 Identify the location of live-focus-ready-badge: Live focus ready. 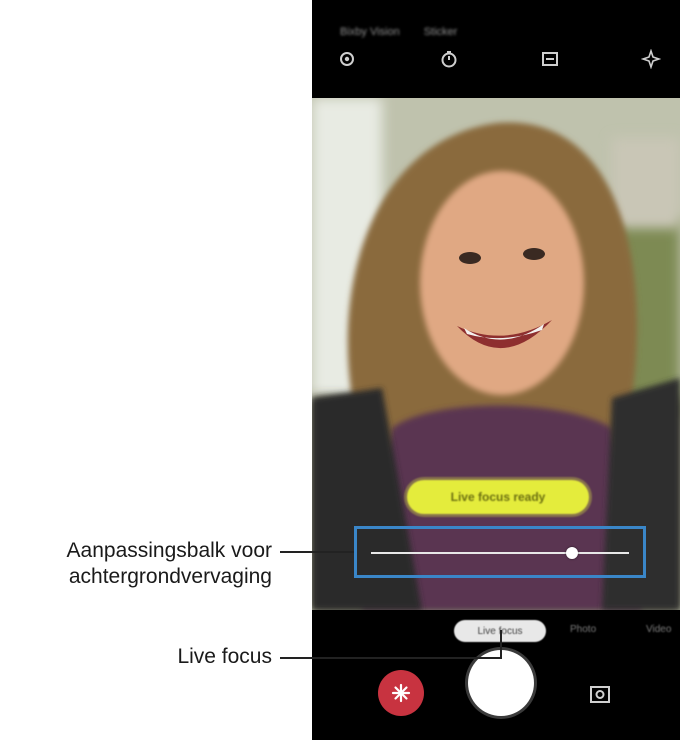
(498, 497).